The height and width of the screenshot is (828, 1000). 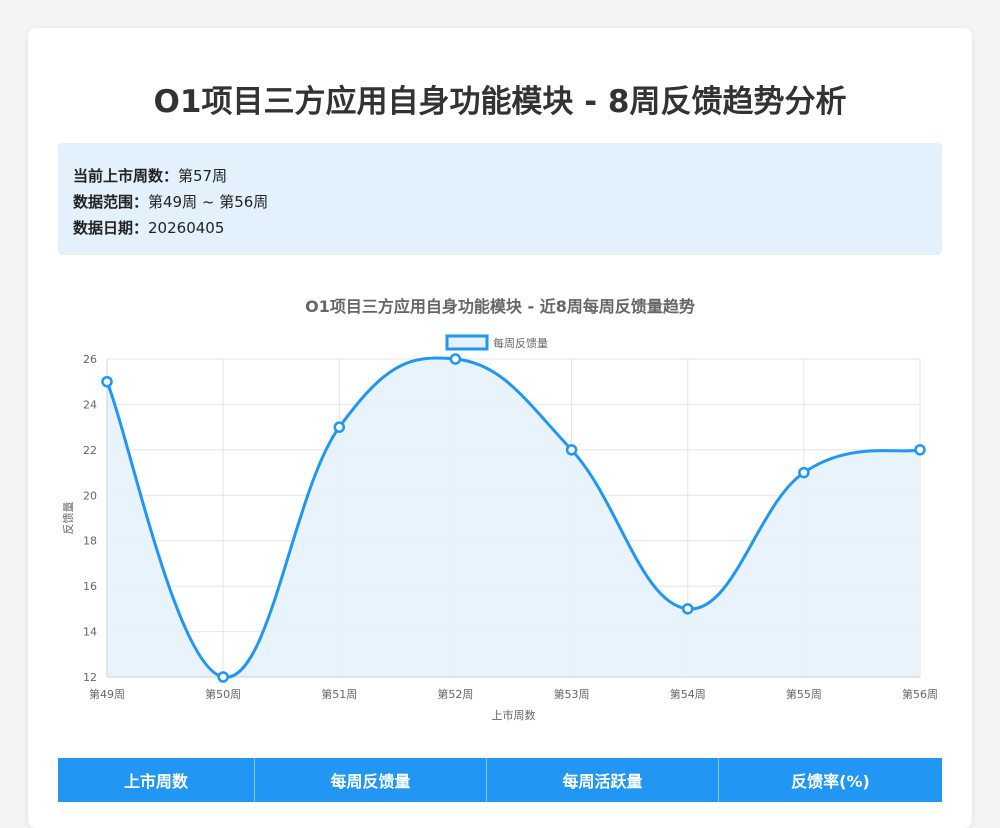 I want to click on info-label: 数据日期：, so click(x=111, y=228).